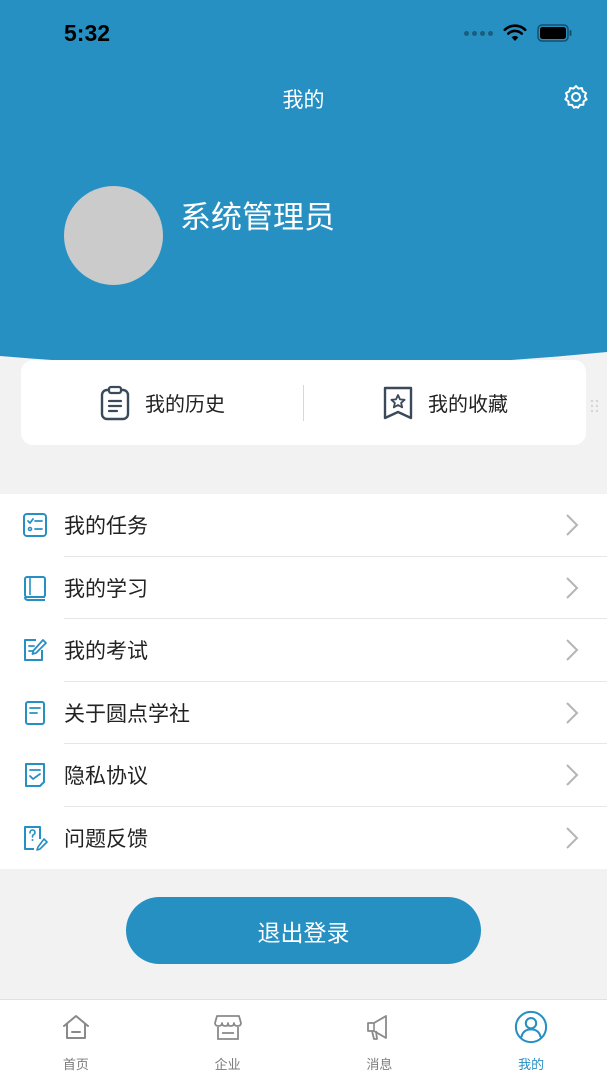  What do you see at coordinates (303, 650) in the screenshot?
I see `menu-item-my-exams: 我的考试` at bounding box center [303, 650].